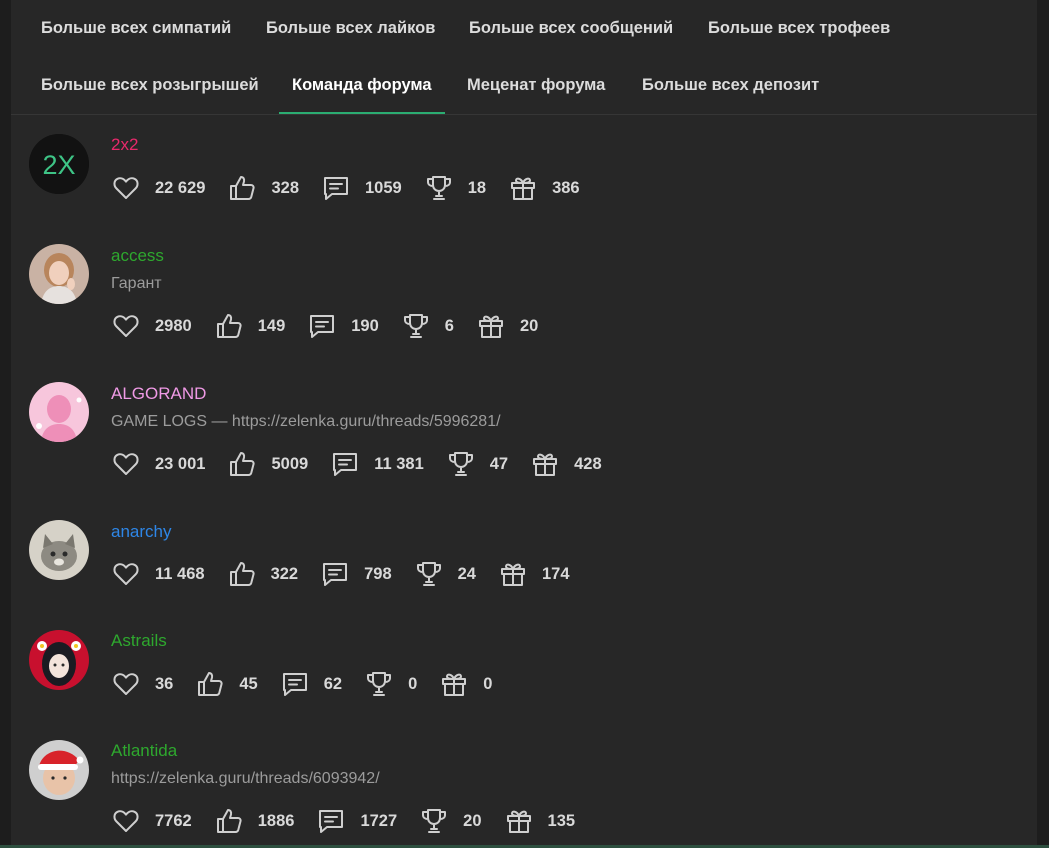 Image resolution: width=1049 pixels, height=848 pixels. What do you see at coordinates (180, 187) in the screenshot?
I see `stat-value: 22 629` at bounding box center [180, 187].